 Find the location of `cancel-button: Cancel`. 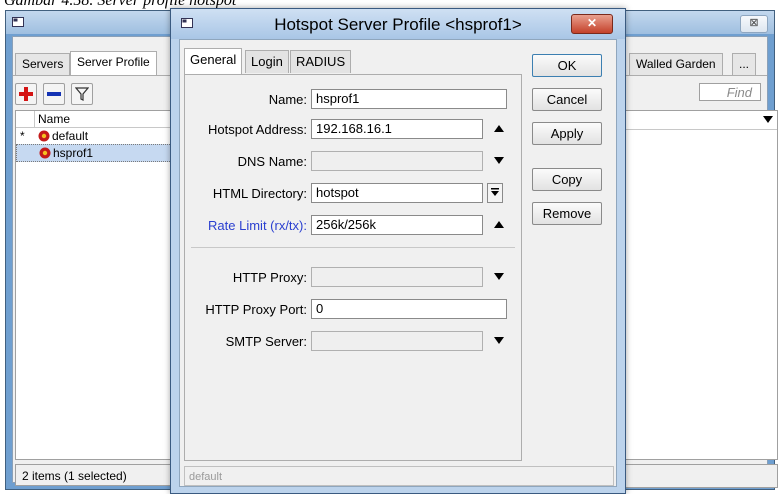

cancel-button: Cancel is located at coordinates (567, 99).